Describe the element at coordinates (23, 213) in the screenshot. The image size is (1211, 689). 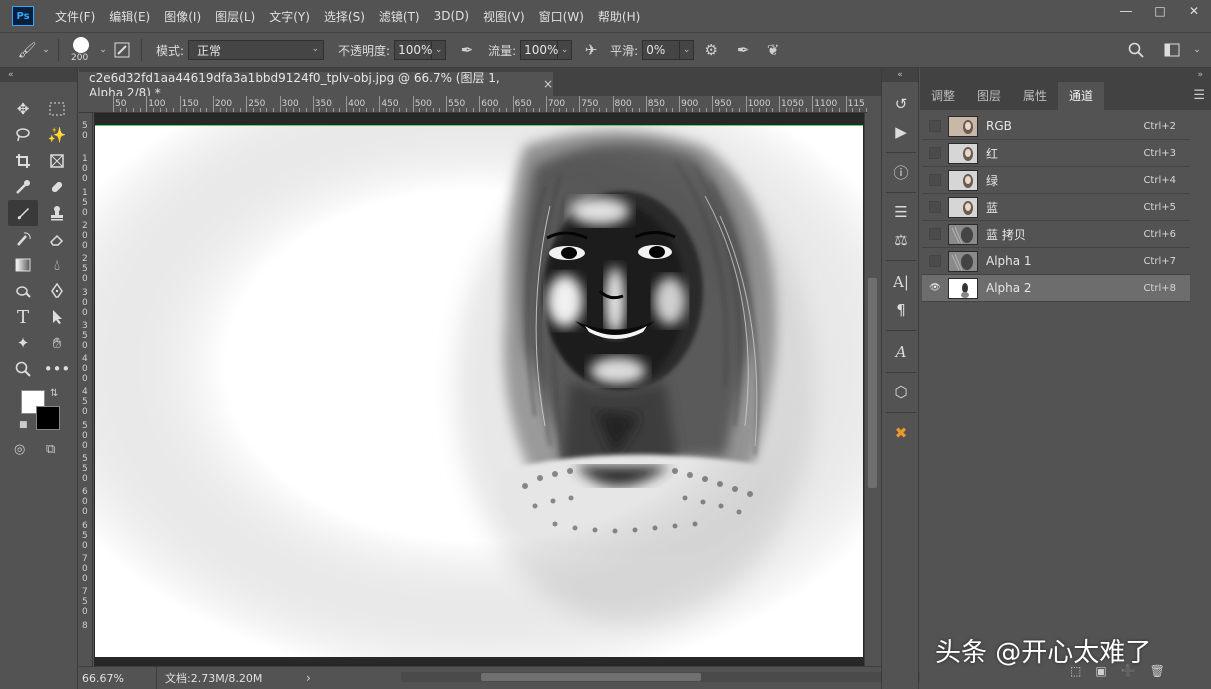
I see `brush-tool-icon` at that location.